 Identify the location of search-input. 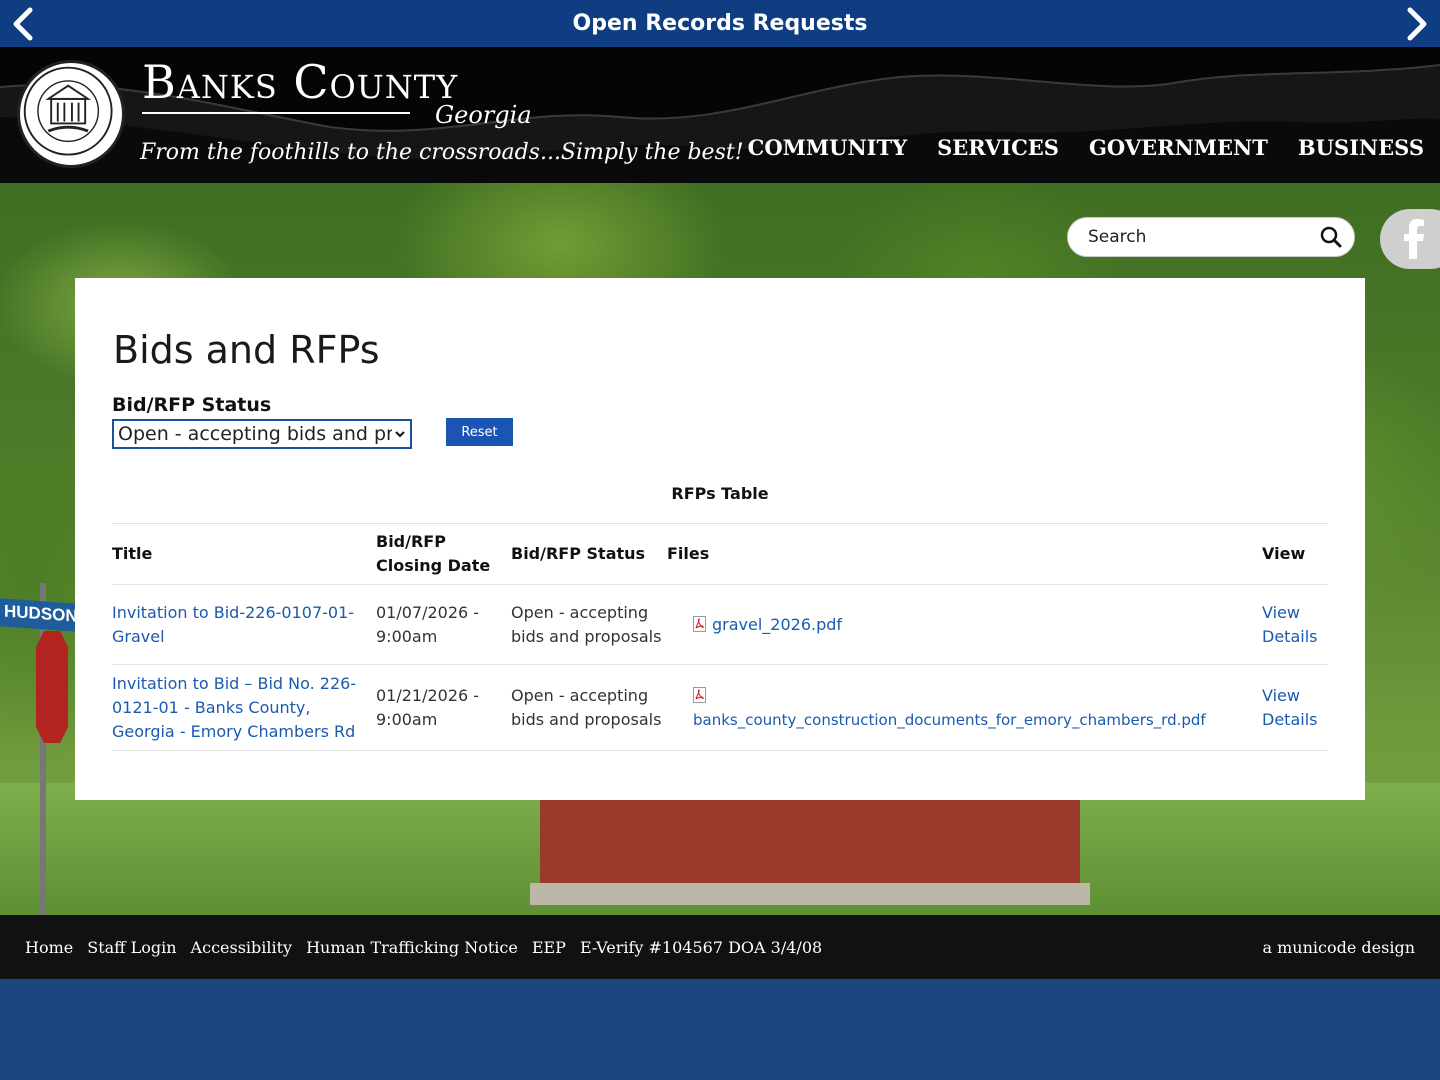
(1204, 237).